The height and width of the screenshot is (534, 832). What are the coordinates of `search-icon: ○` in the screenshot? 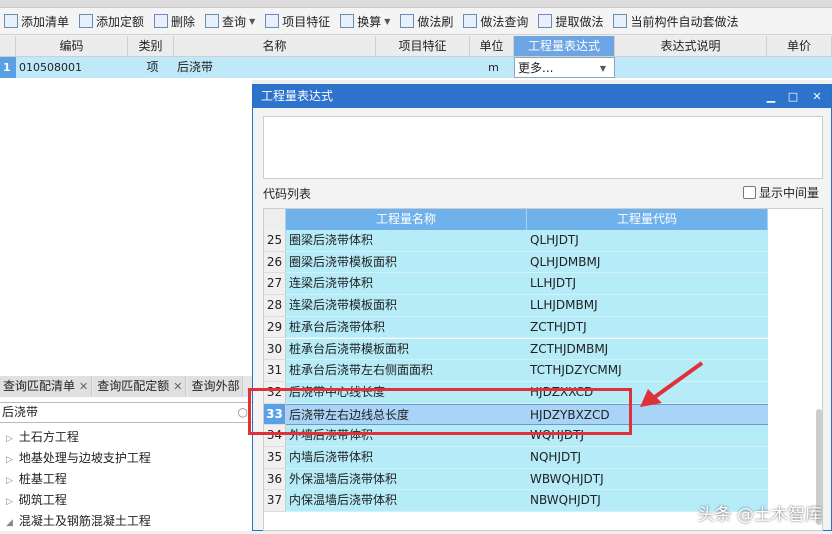 It's located at (243, 412).